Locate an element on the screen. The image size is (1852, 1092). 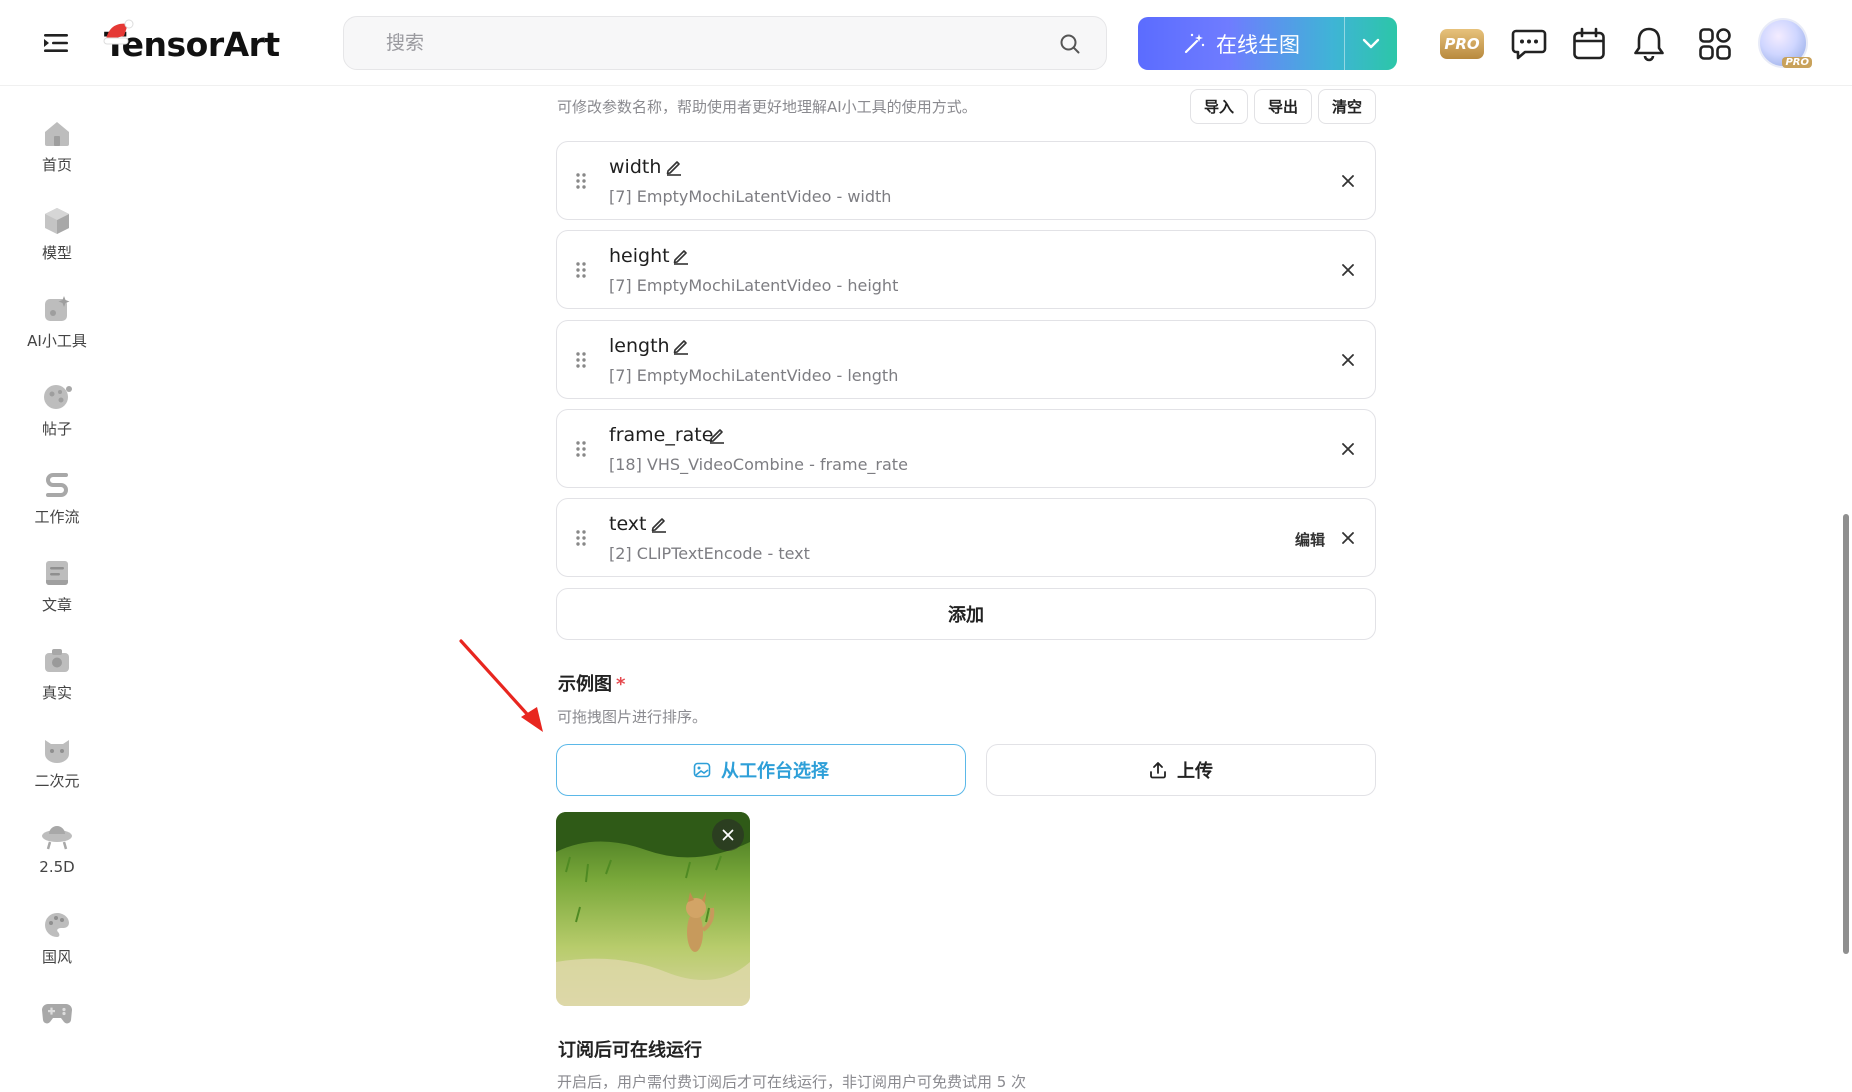
user-avatar: PRO is located at coordinates (1785, 43).